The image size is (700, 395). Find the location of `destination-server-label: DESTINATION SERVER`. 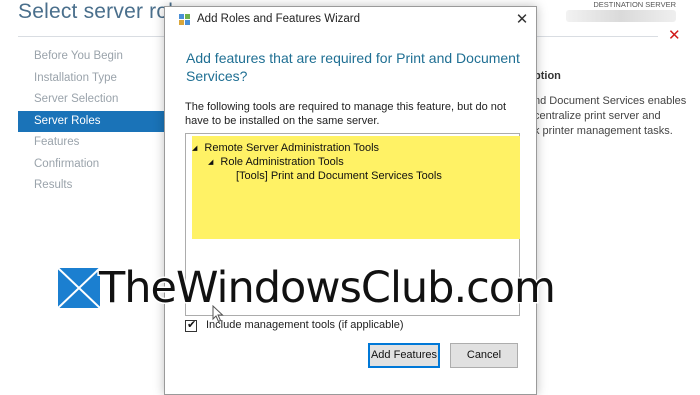

destination-server-label: DESTINATION SERVER is located at coordinates (634, 4).